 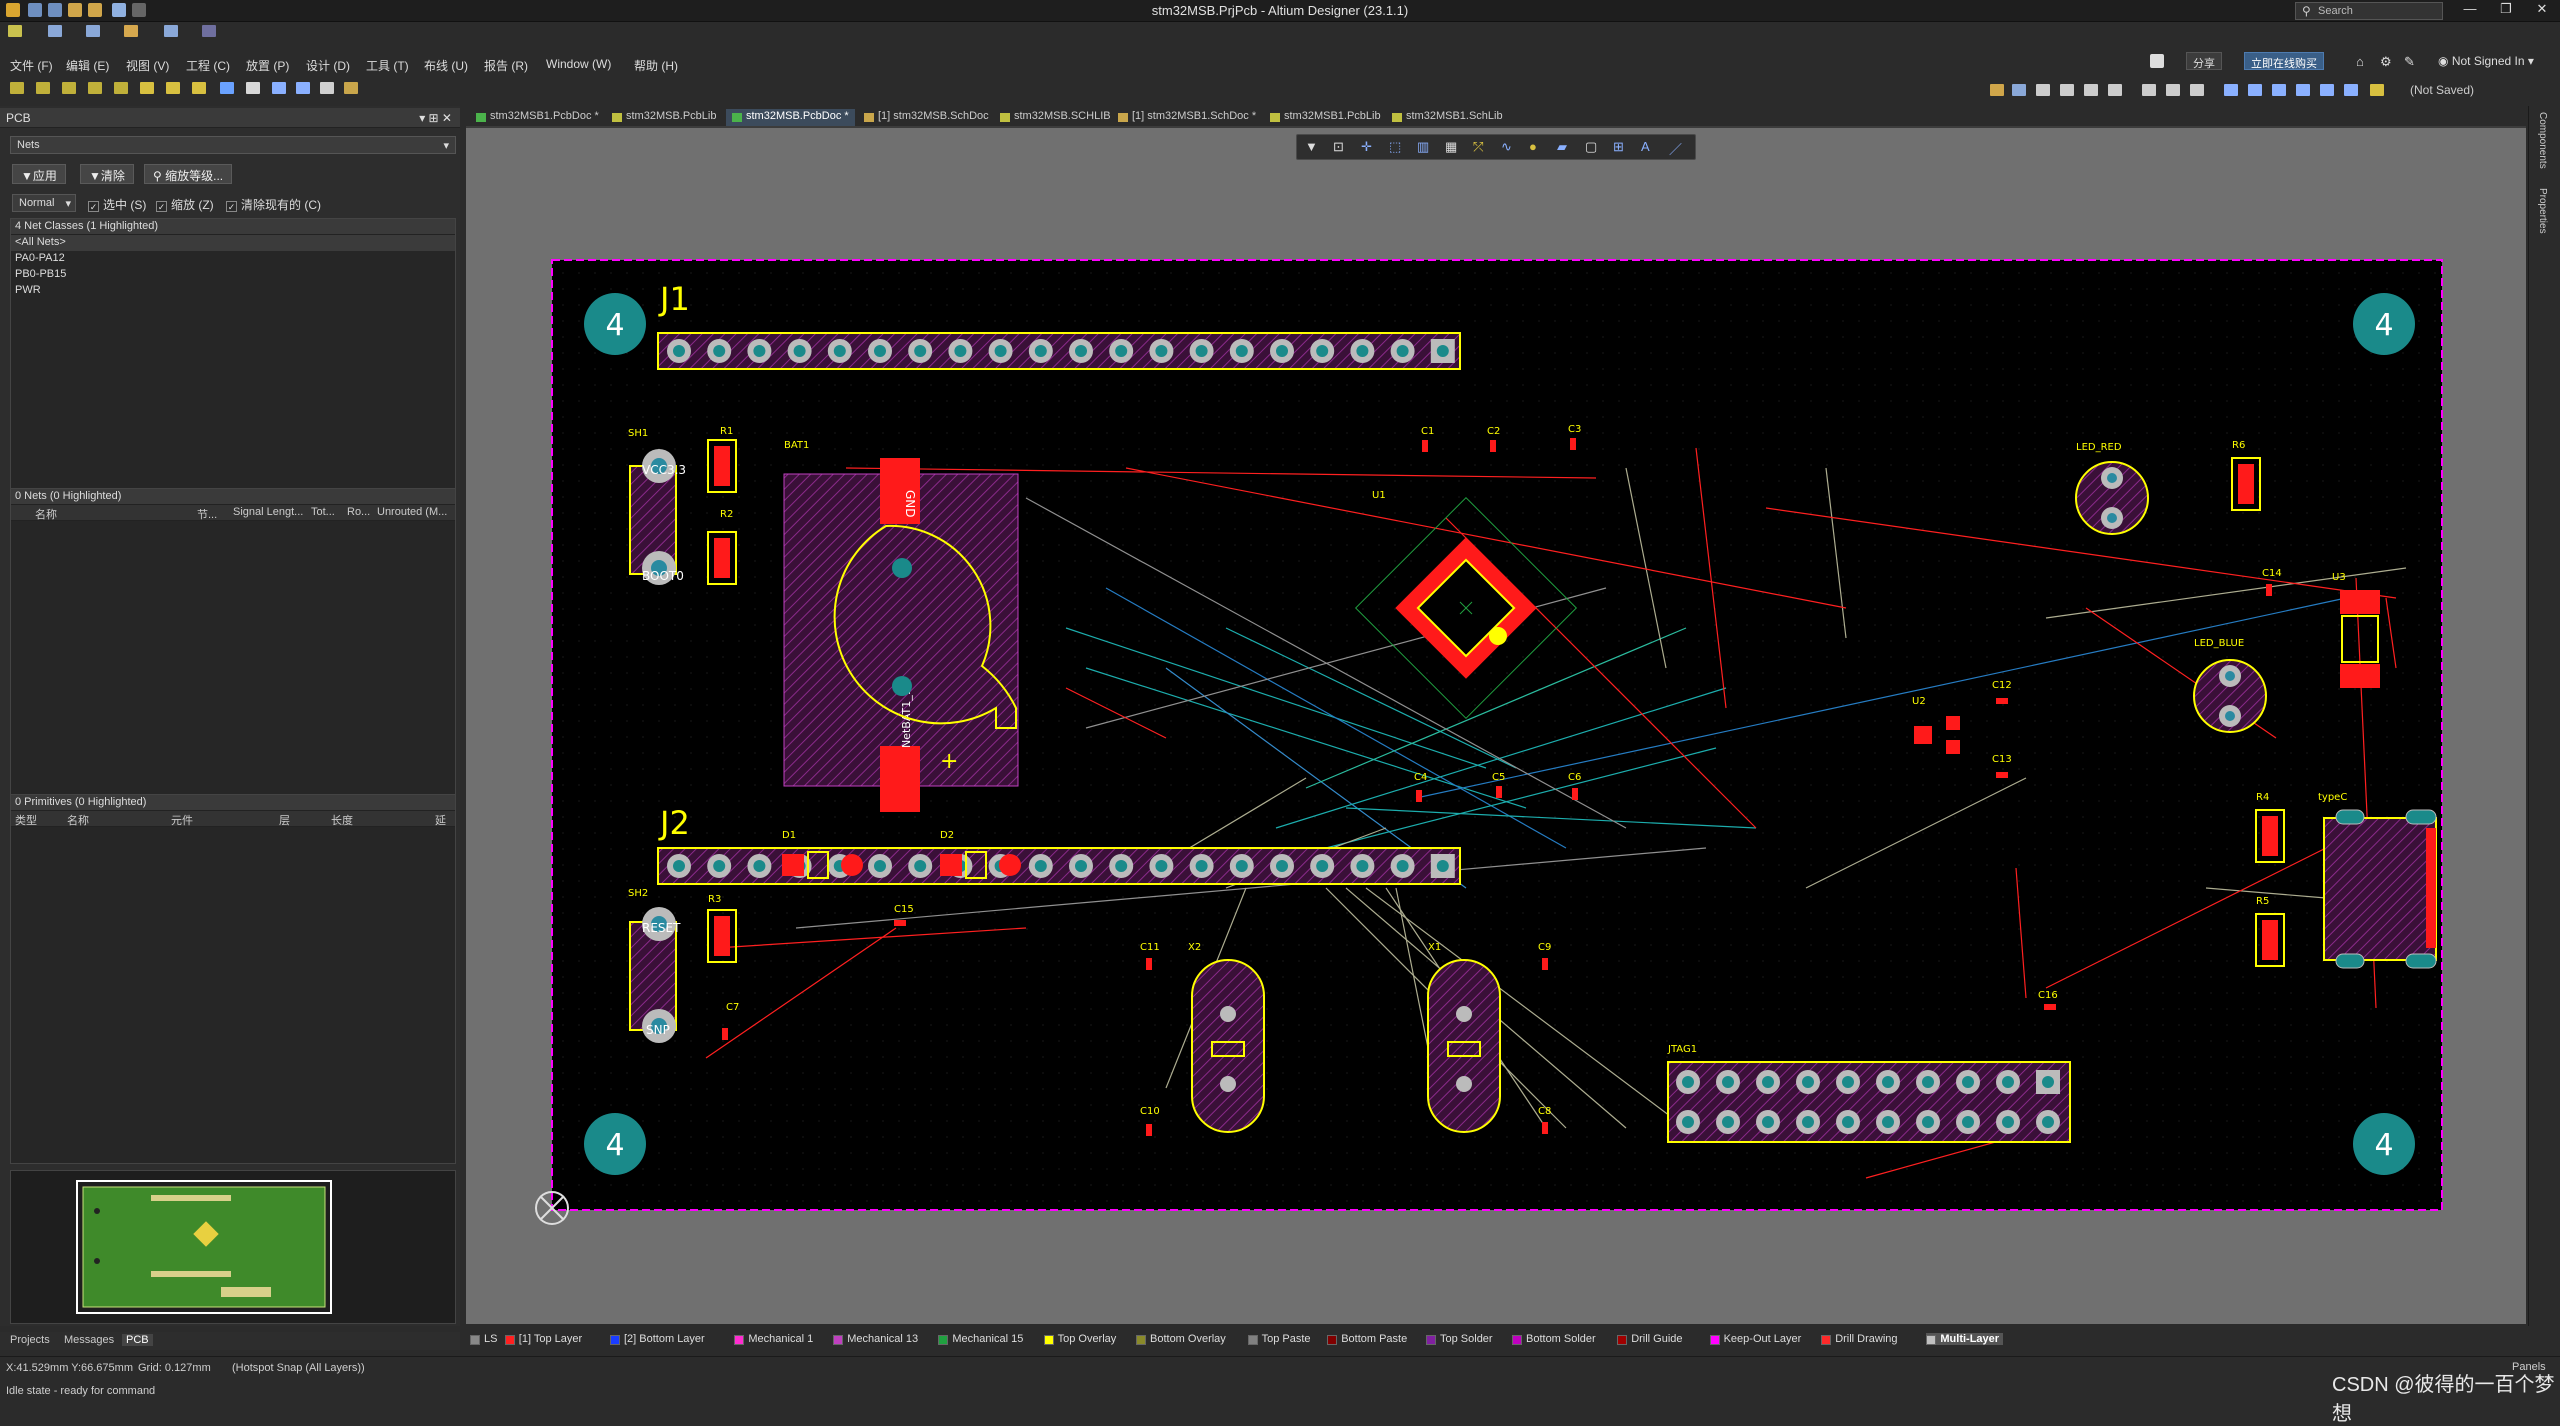 I want to click on col-component: 元件, so click(x=182, y=820).